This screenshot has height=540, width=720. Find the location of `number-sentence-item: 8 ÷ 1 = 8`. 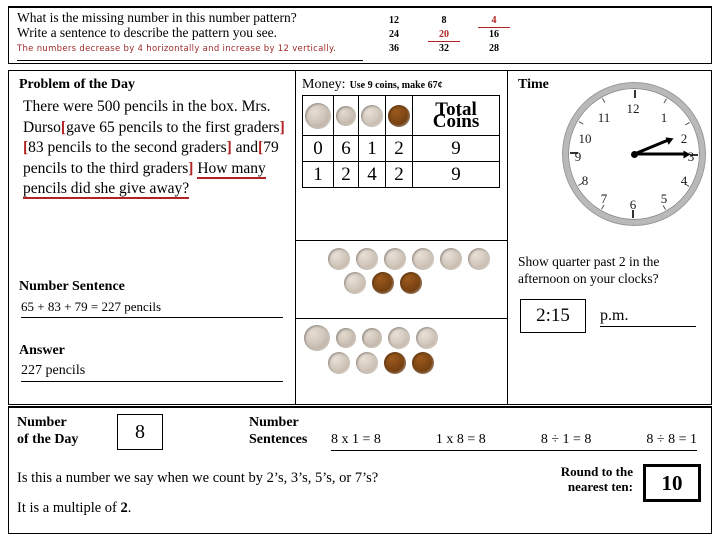

number-sentence-item: 8 ÷ 1 = 8 is located at coordinates (566, 440).